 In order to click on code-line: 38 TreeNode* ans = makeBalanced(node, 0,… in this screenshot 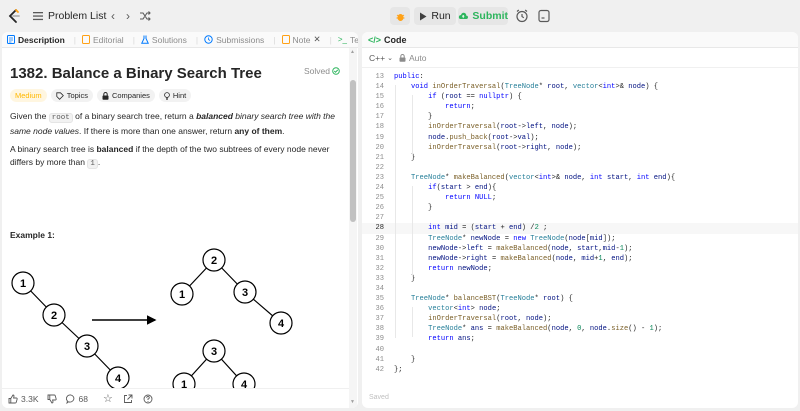, I will do `click(580, 329)`.